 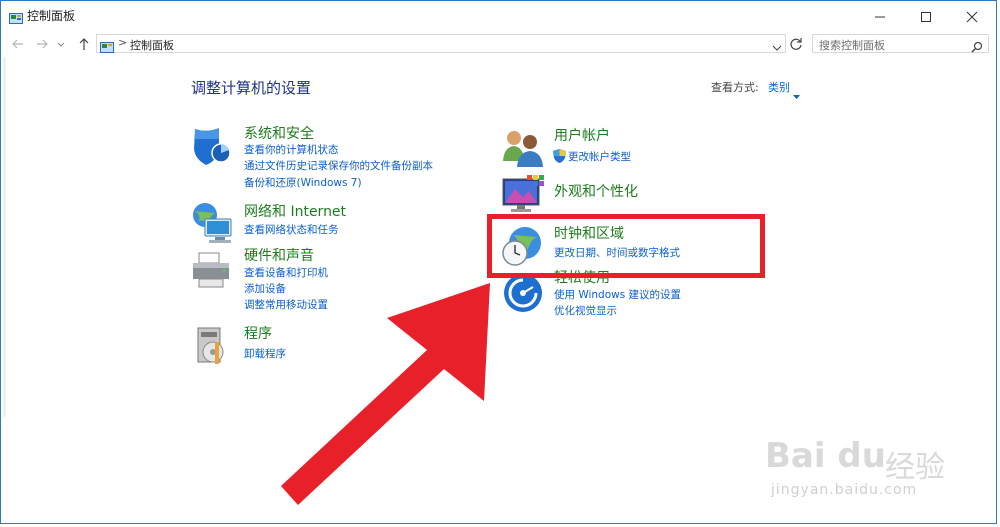 I want to click on category-title: 用户帐户, so click(x=582, y=135).